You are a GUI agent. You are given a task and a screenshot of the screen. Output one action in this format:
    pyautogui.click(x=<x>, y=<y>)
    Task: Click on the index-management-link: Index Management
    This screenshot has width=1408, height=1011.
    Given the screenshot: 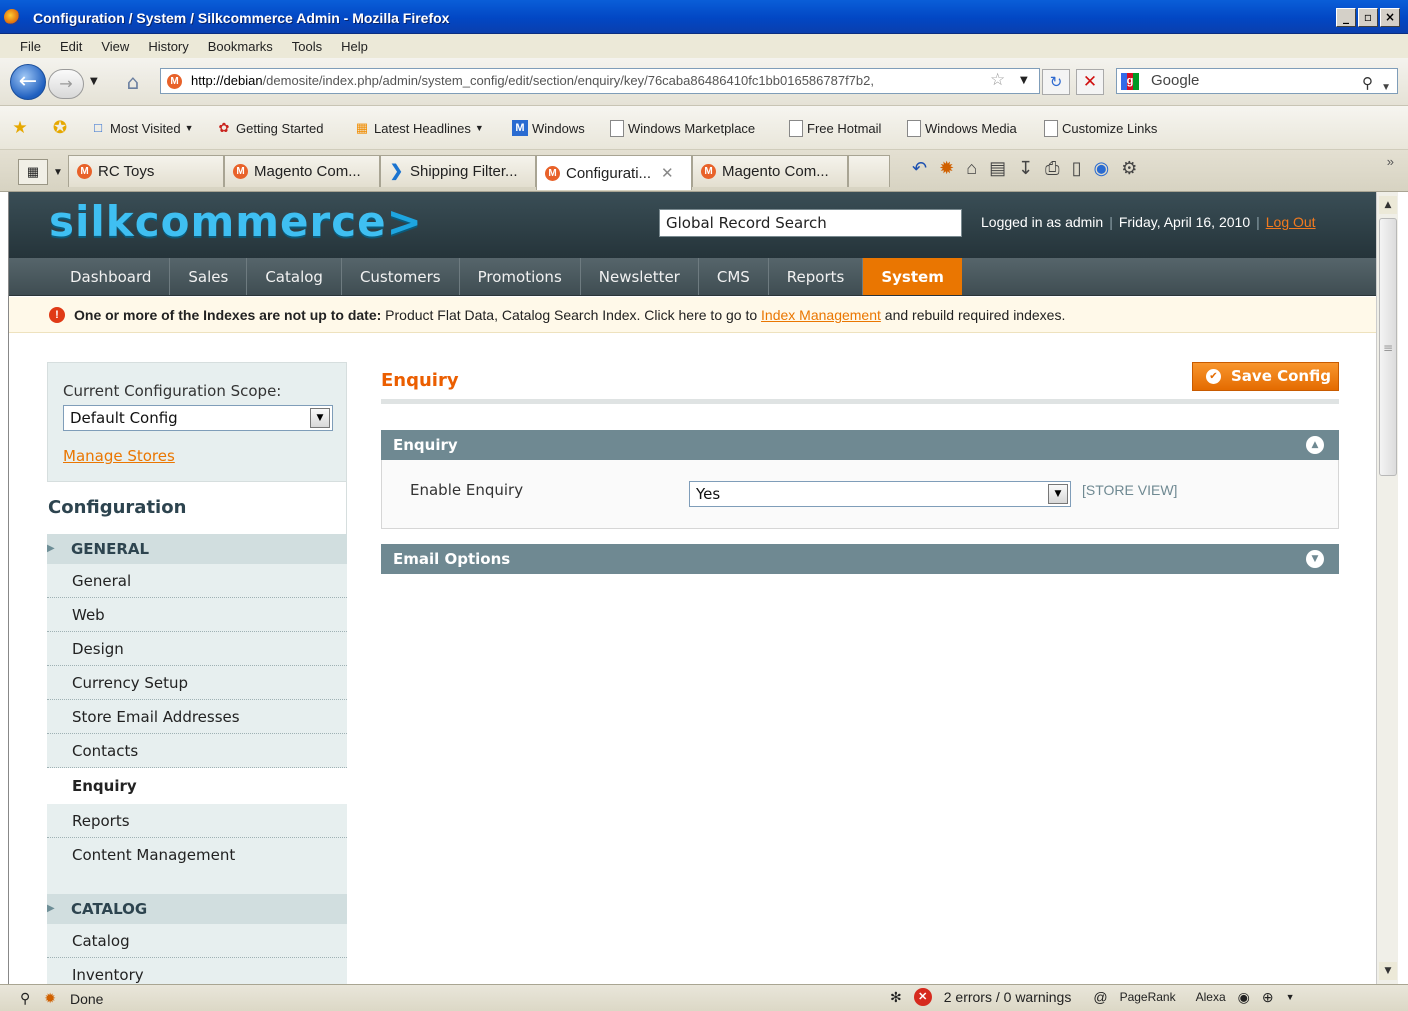 What is the action you would take?
    pyautogui.click(x=821, y=315)
    